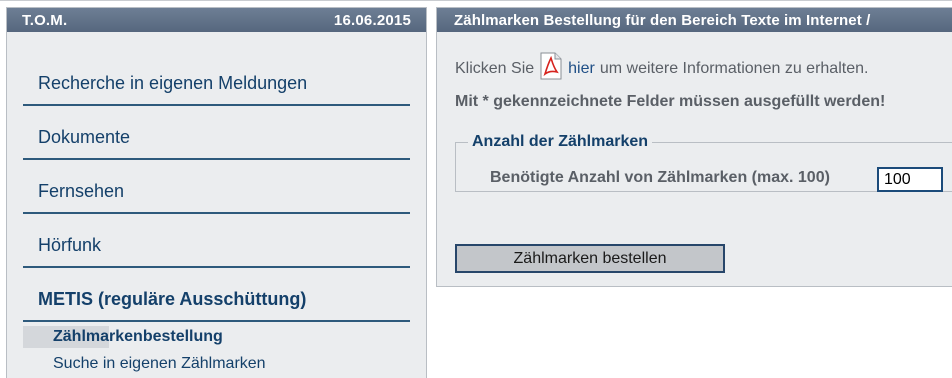 The width and height of the screenshot is (952, 378). I want to click on order-button: Zählmarken bestellen, so click(590, 258).